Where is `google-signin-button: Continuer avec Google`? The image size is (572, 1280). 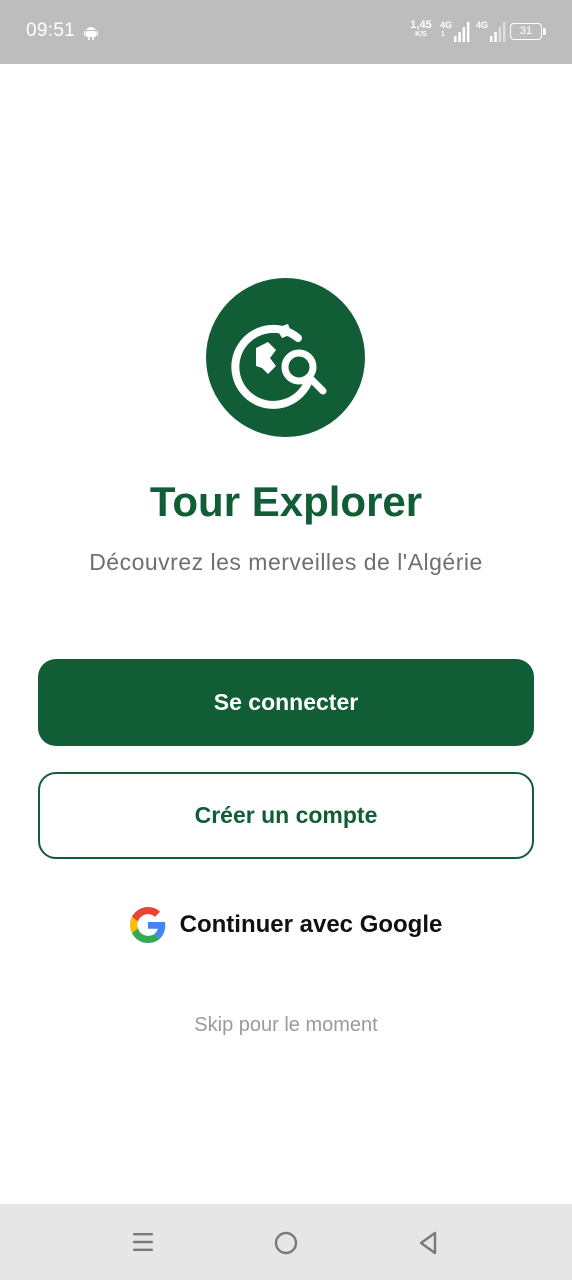
google-signin-button: Continuer avec Google is located at coordinates (286, 925).